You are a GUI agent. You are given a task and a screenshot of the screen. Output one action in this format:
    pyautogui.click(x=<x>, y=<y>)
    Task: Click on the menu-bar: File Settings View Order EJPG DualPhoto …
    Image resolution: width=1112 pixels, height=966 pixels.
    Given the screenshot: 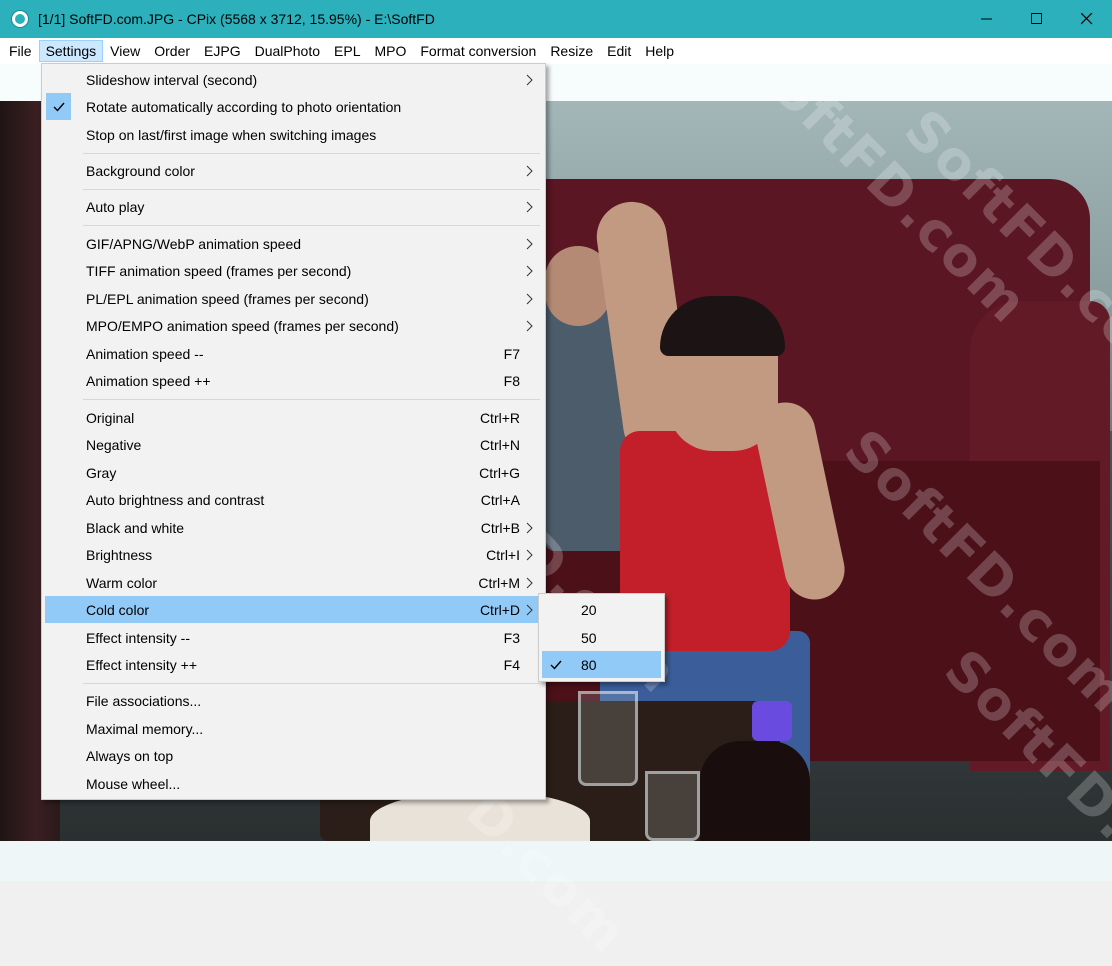 What is the action you would take?
    pyautogui.click(x=556, y=51)
    